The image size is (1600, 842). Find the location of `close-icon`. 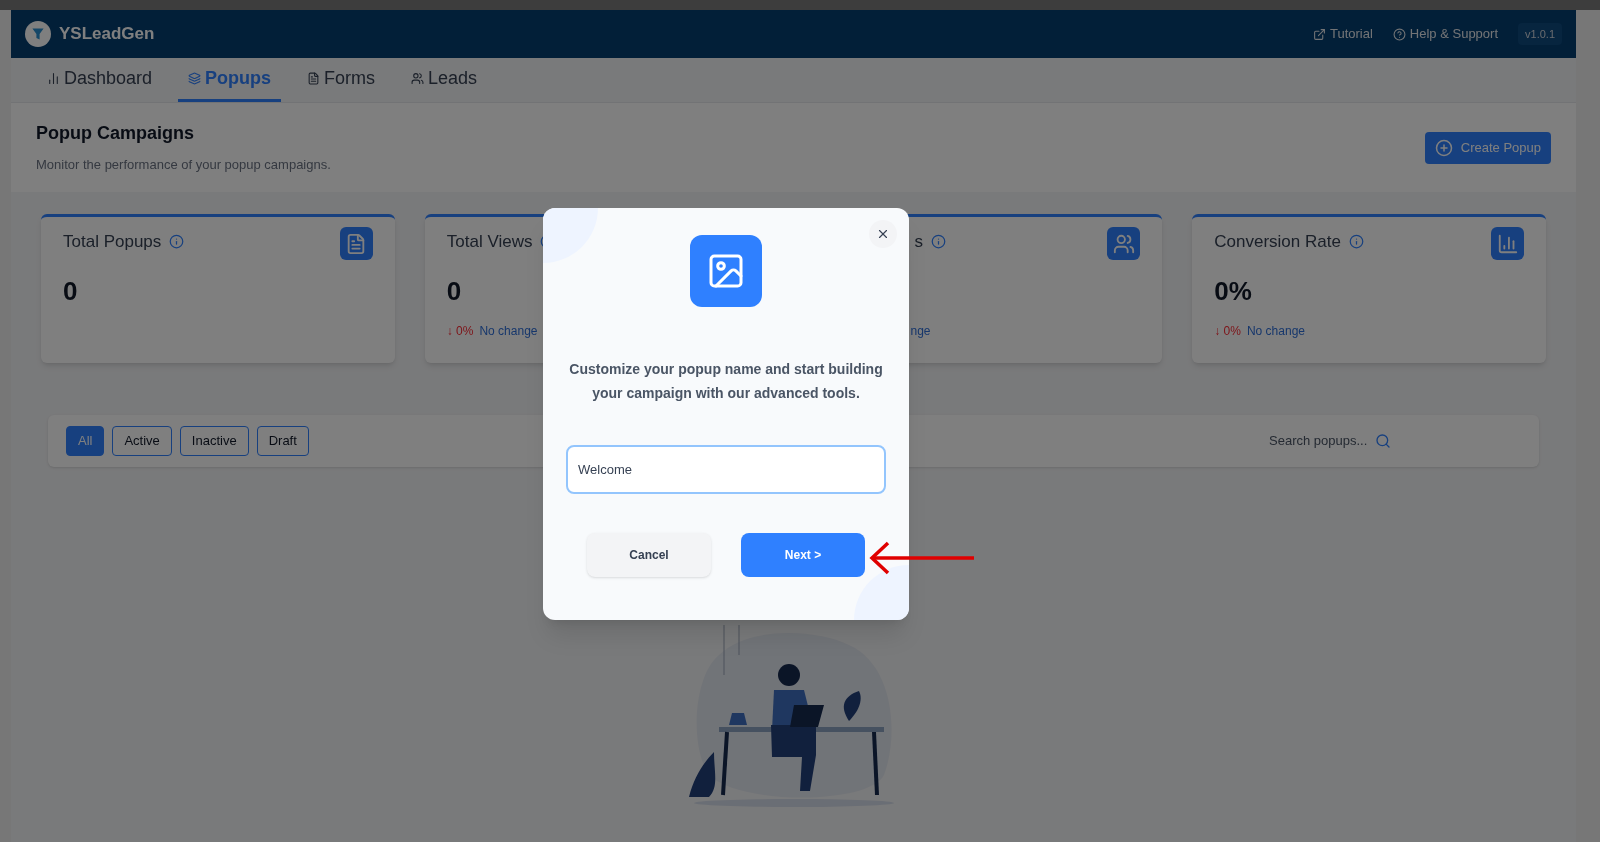

close-icon is located at coordinates (883, 234).